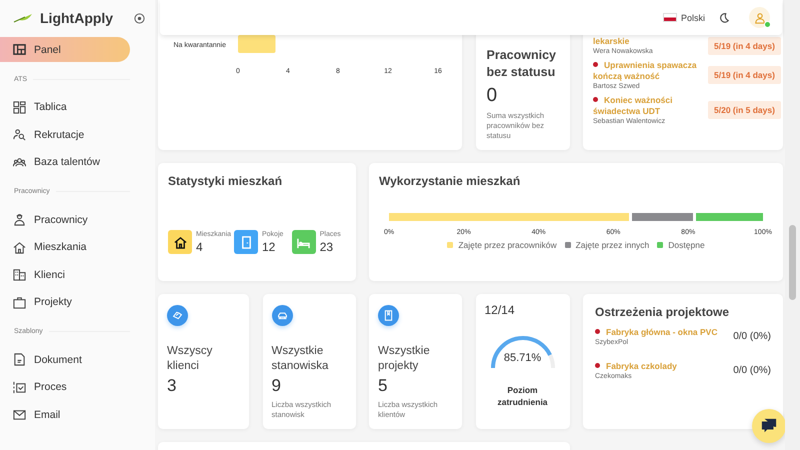  What do you see at coordinates (139, 18) in the screenshot?
I see `target-icon` at bounding box center [139, 18].